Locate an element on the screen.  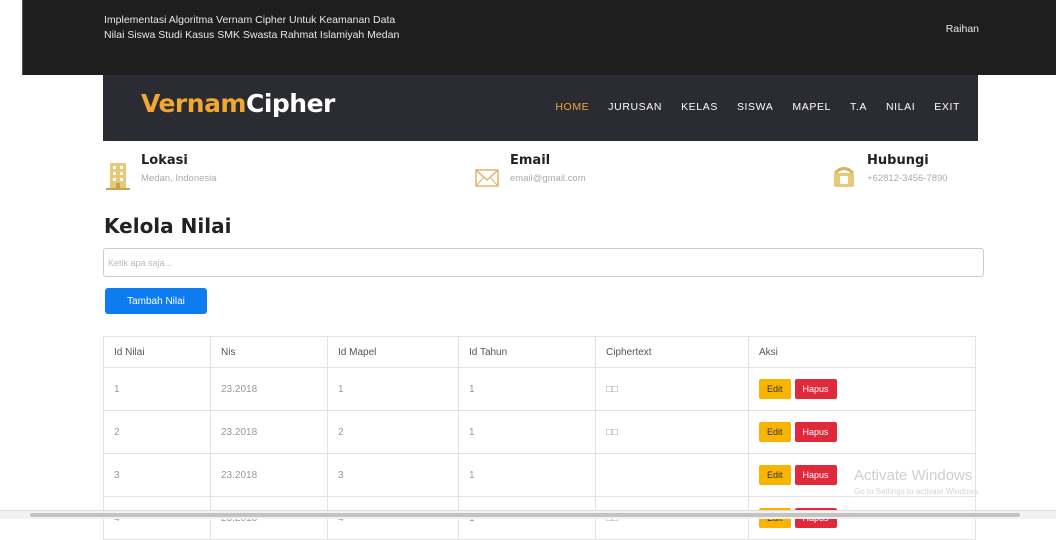
hubungi-value: +62812-3456-7890 is located at coordinates (907, 178).